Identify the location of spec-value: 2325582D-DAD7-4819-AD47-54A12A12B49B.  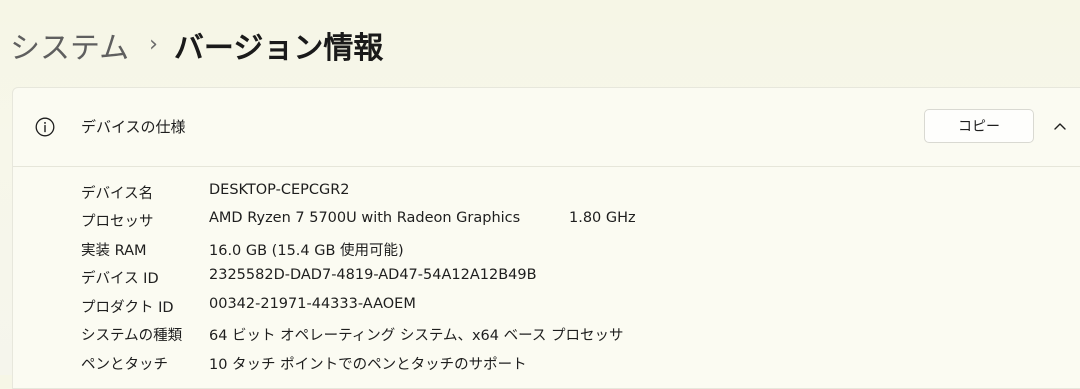
(373, 275).